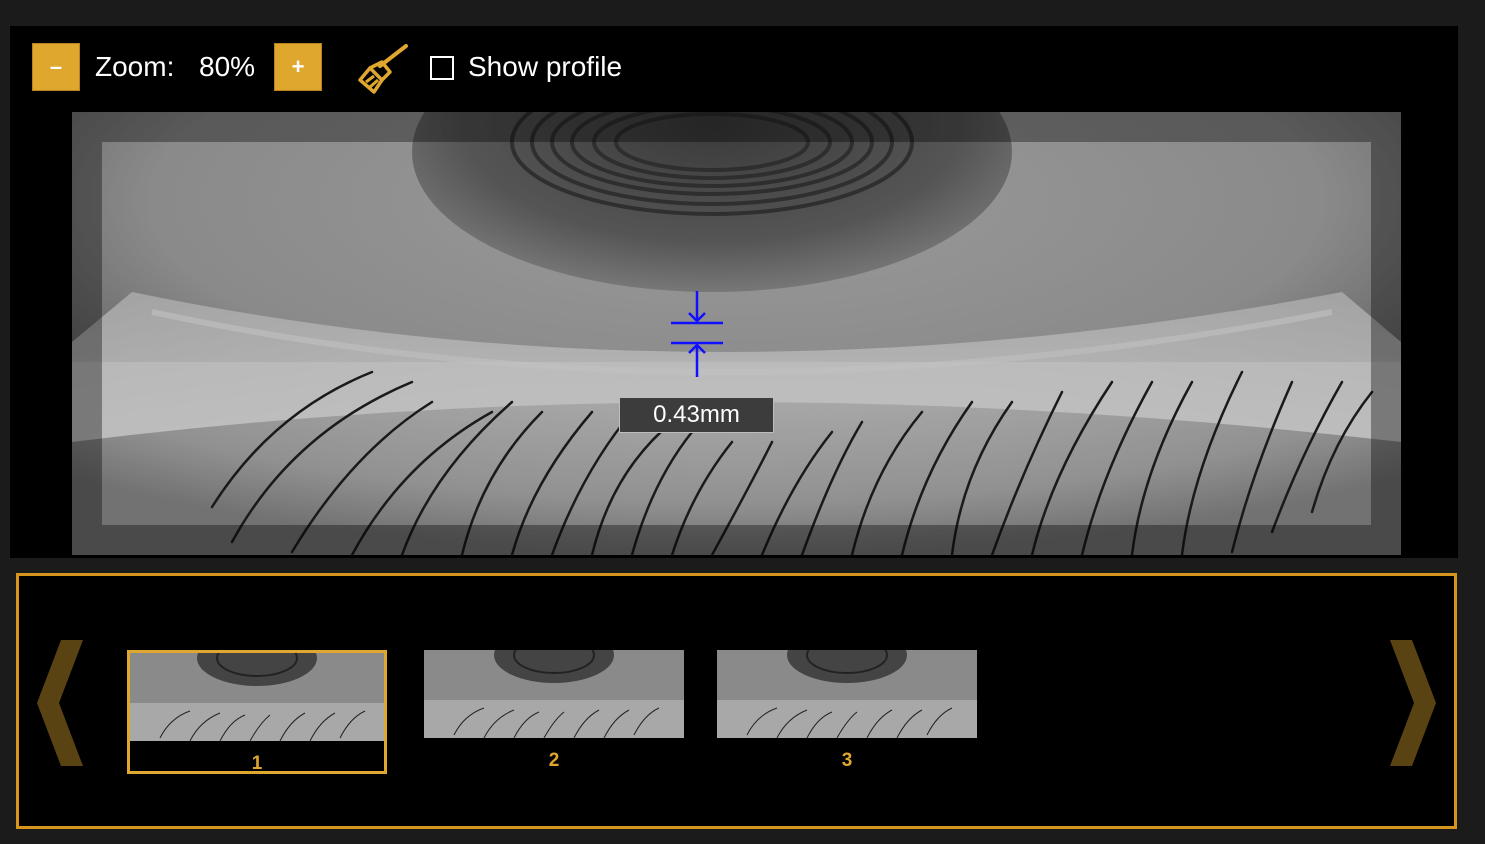 This screenshot has width=1485, height=844. What do you see at coordinates (734, 69) in the screenshot?
I see `toolbar: – Zoom: 80% + Show profile` at bounding box center [734, 69].